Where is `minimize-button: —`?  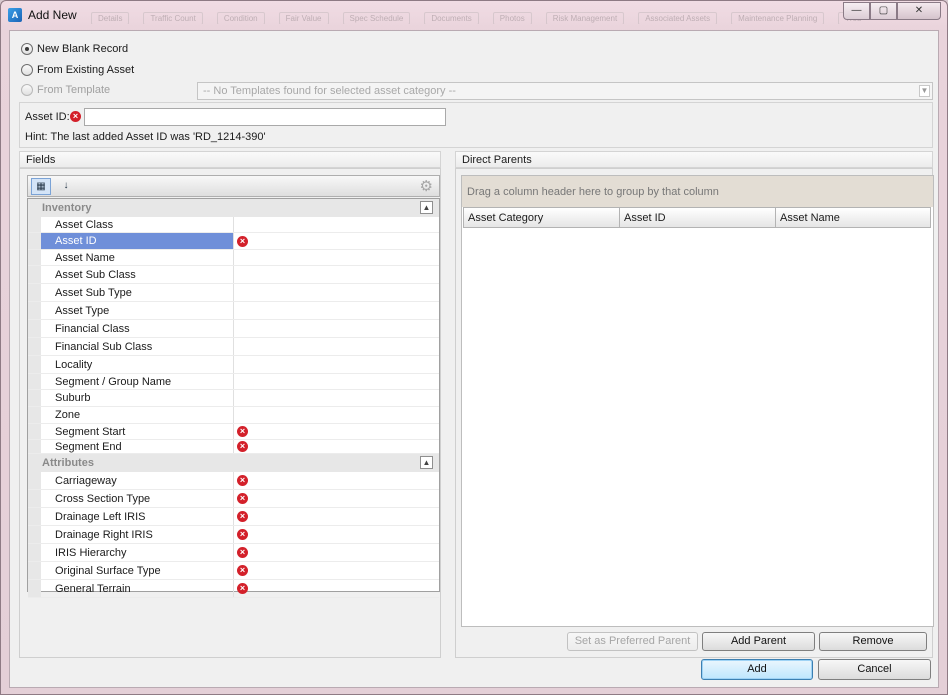
minimize-button: — is located at coordinates (856, 11).